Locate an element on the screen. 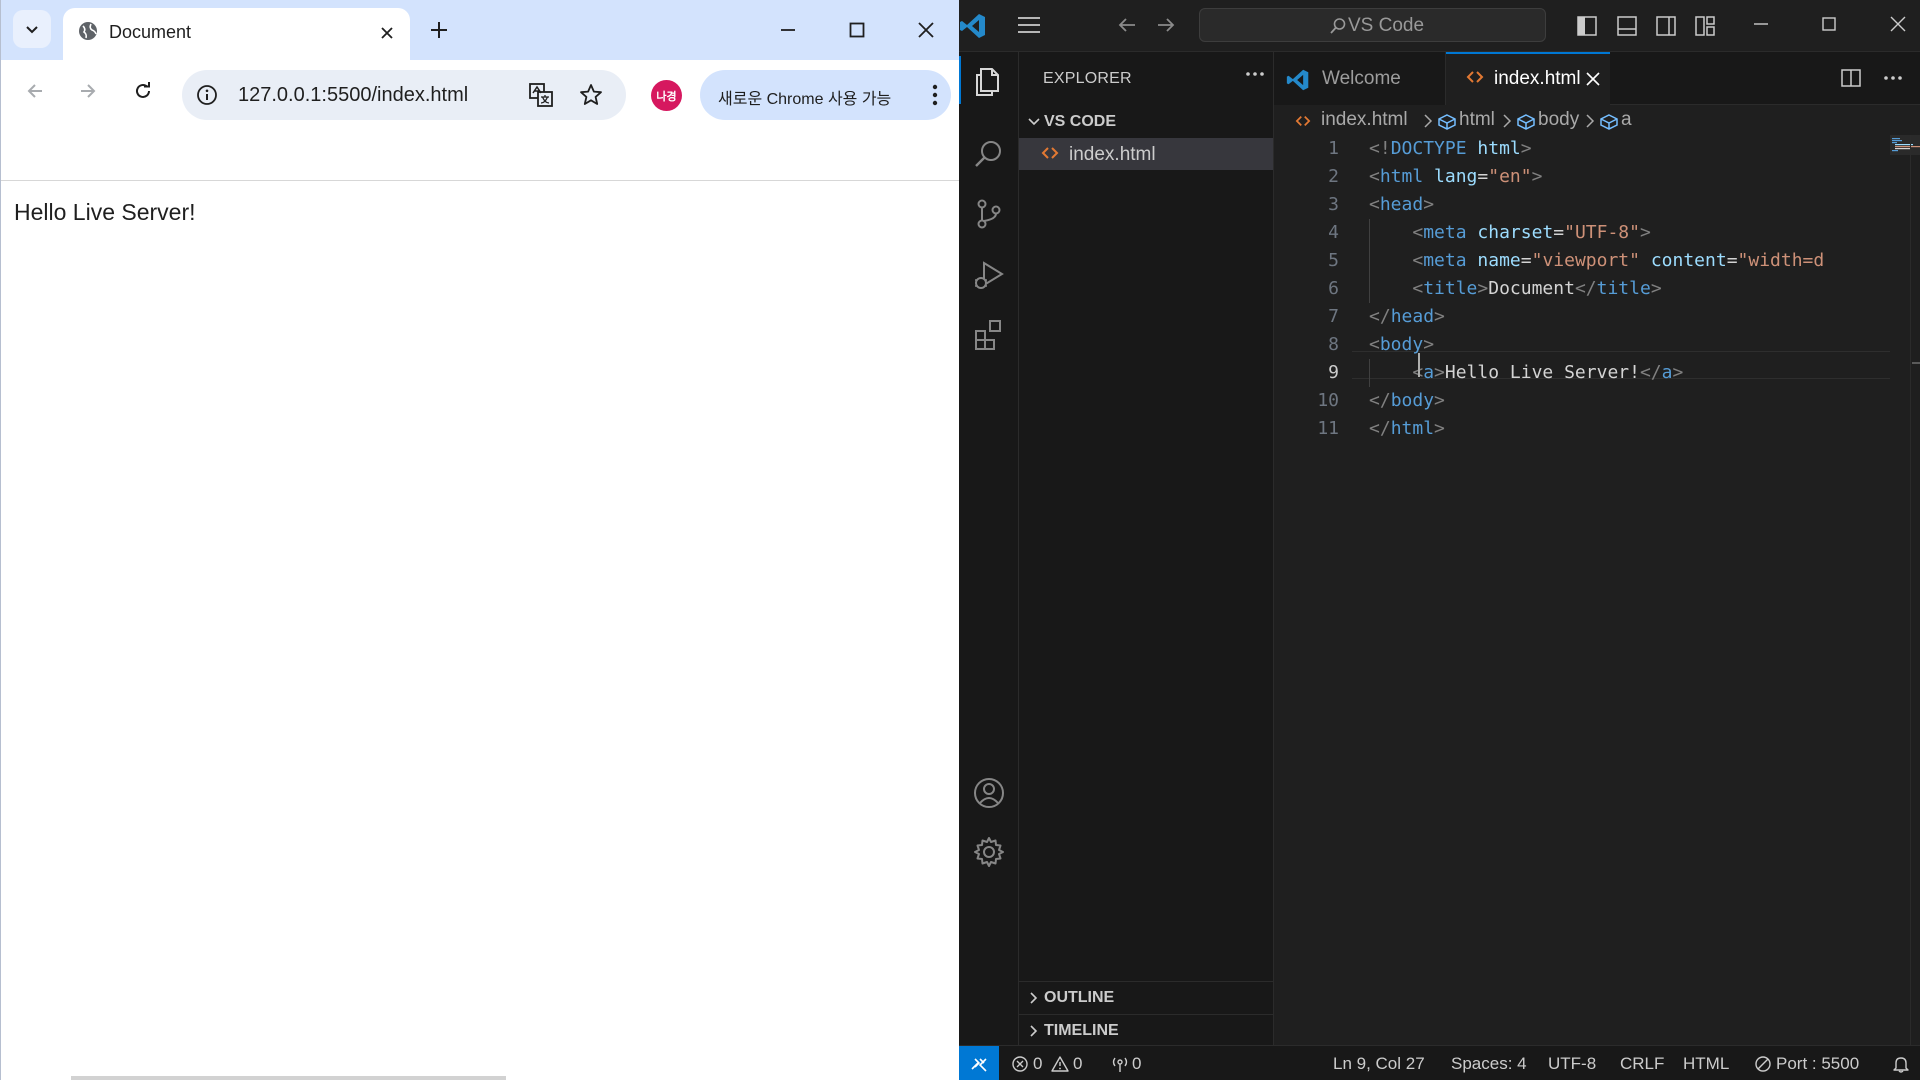 This screenshot has width=1920, height=1080. remote-indicator is located at coordinates (979, 1063).